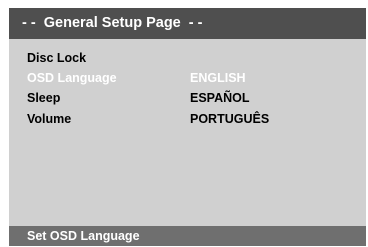 The image size is (368, 247). I want to click on page-title: - - General Setup Page - -, so click(187, 23).